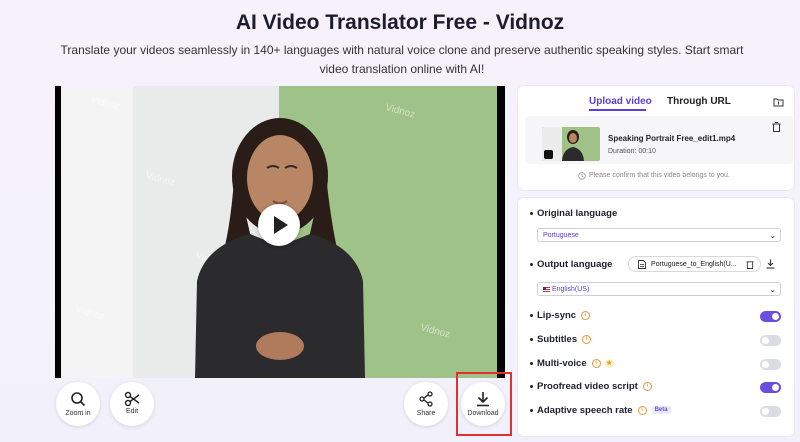 The height and width of the screenshot is (442, 800). I want to click on option-multi-voice: Multi-voice i ★, so click(572, 363).